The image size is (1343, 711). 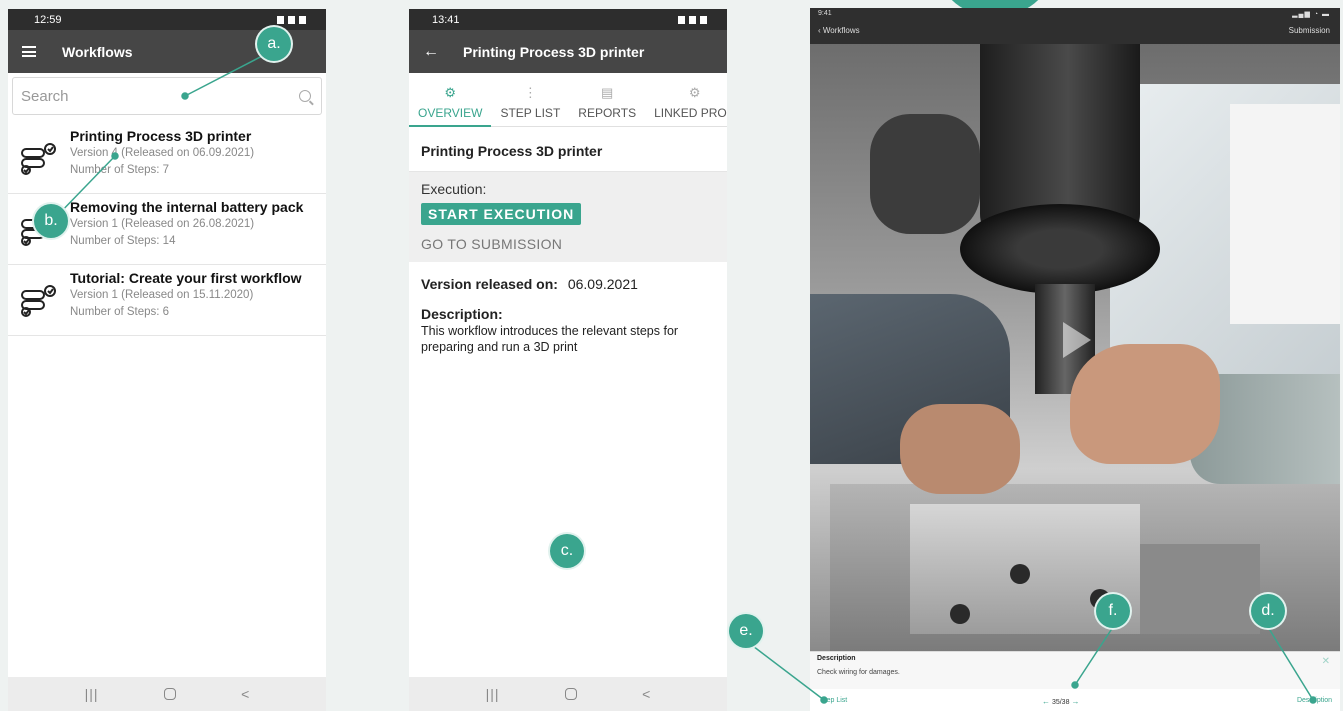 I want to click on release-row: Version released on: 06.09.2021, so click(x=568, y=284).